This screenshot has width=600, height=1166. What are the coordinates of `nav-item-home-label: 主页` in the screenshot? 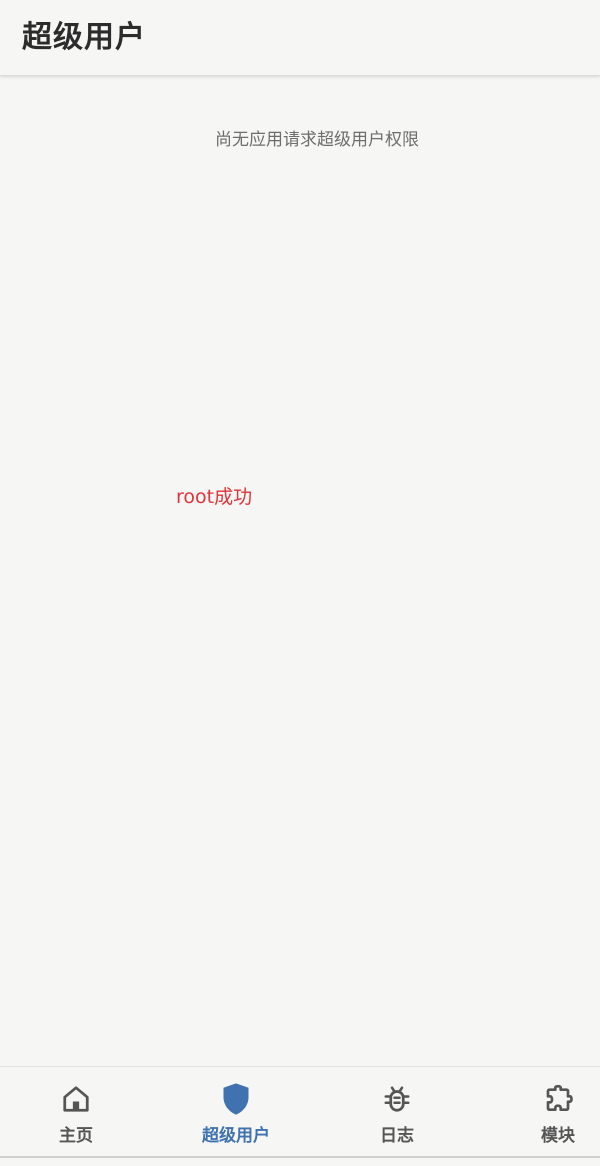 It's located at (76, 1136).